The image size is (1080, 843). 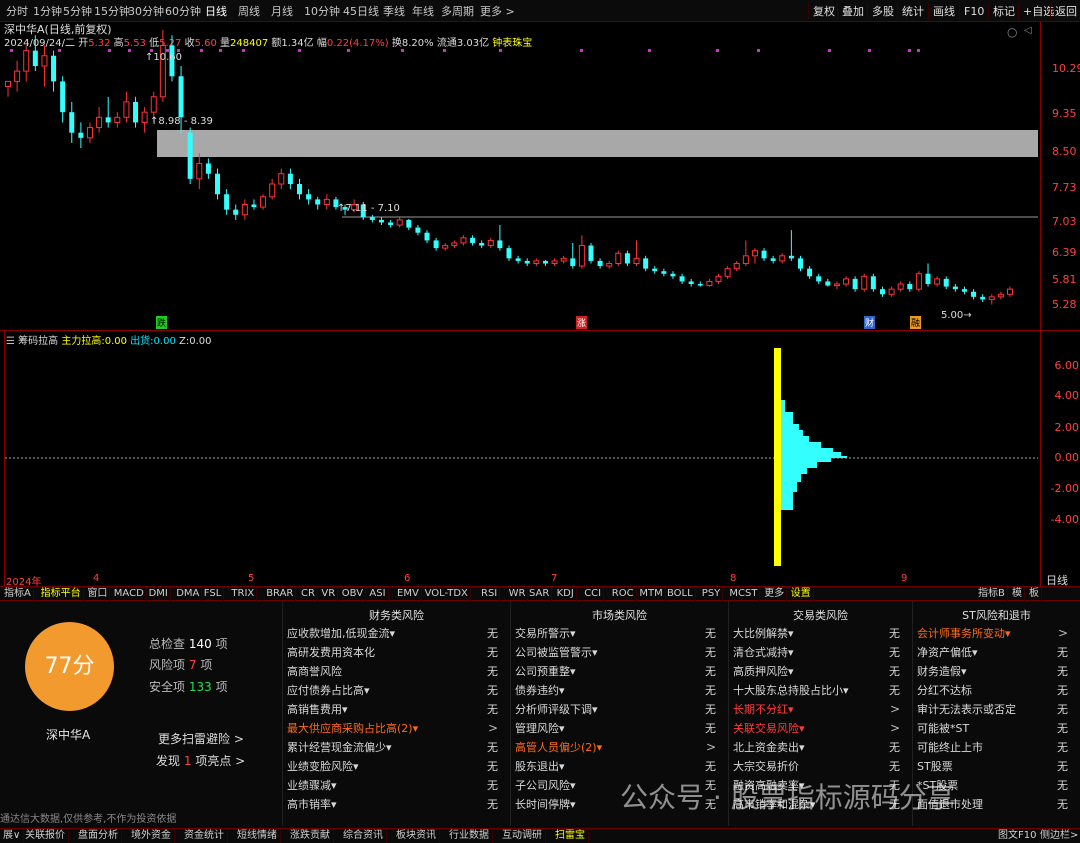 I want to click on risk-item: 净资产偏低▾ 无, so click(x=995, y=652).